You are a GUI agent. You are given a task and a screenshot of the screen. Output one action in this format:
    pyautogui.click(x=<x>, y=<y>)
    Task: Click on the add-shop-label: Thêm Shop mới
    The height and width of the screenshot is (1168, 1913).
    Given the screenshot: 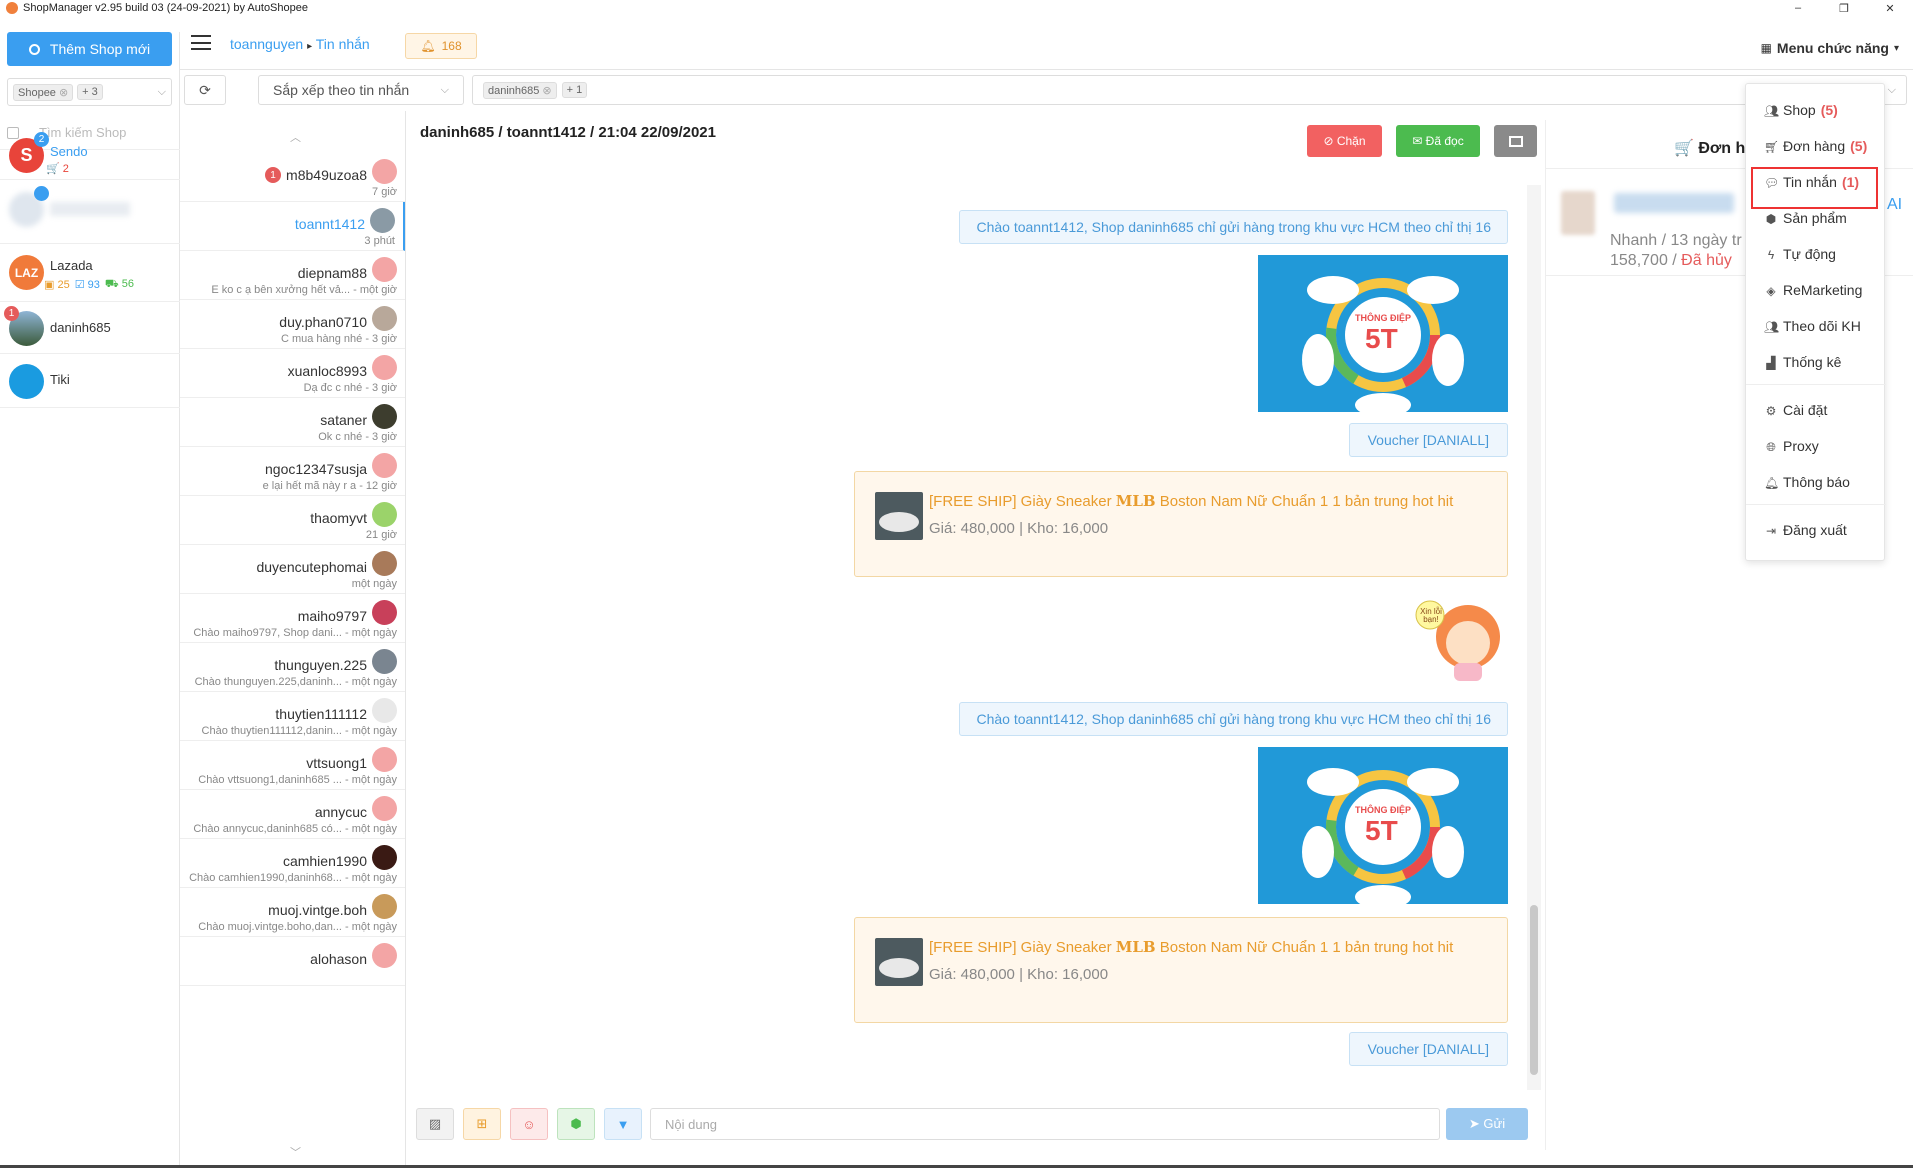 What is the action you would take?
    pyautogui.click(x=100, y=49)
    